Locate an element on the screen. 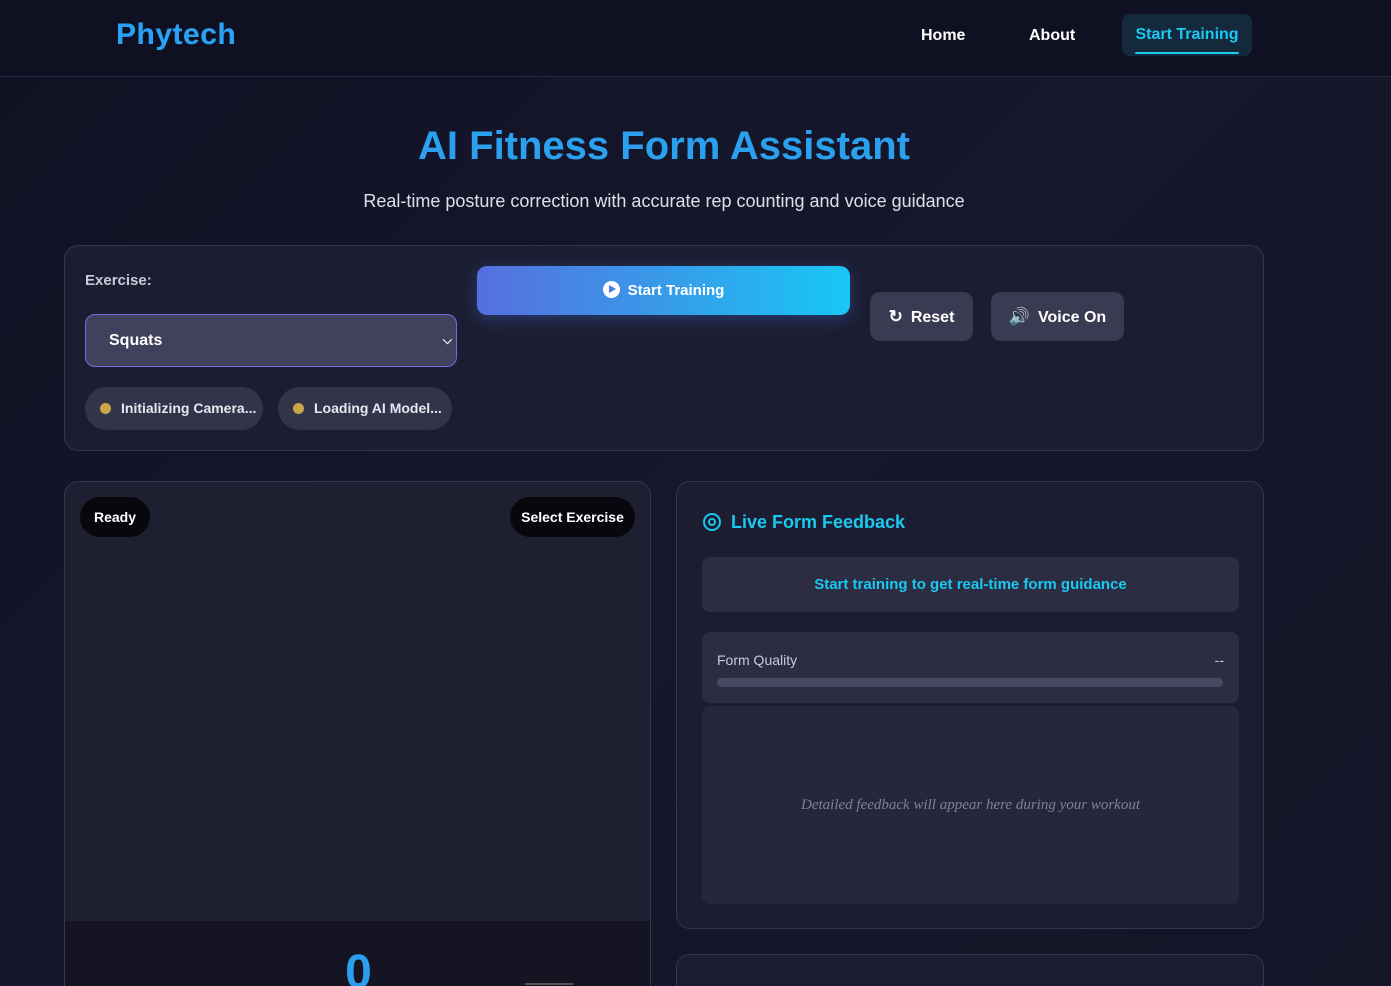 The width and height of the screenshot is (1391, 986). start-training-button: Start Training is located at coordinates (663, 290).